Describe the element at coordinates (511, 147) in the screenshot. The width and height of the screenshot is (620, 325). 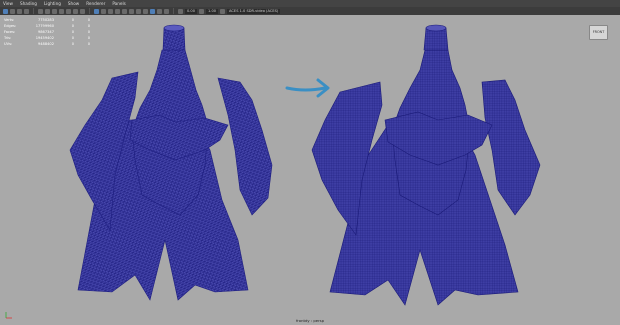
I see `quad-mesh-right-sleeve` at that location.